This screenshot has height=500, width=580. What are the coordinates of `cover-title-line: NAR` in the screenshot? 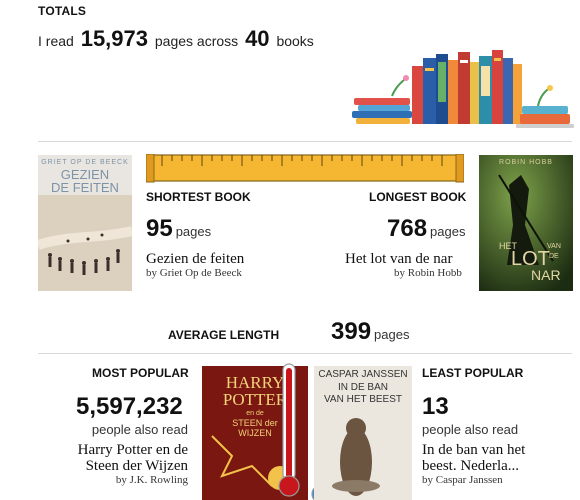 It's located at (546, 275).